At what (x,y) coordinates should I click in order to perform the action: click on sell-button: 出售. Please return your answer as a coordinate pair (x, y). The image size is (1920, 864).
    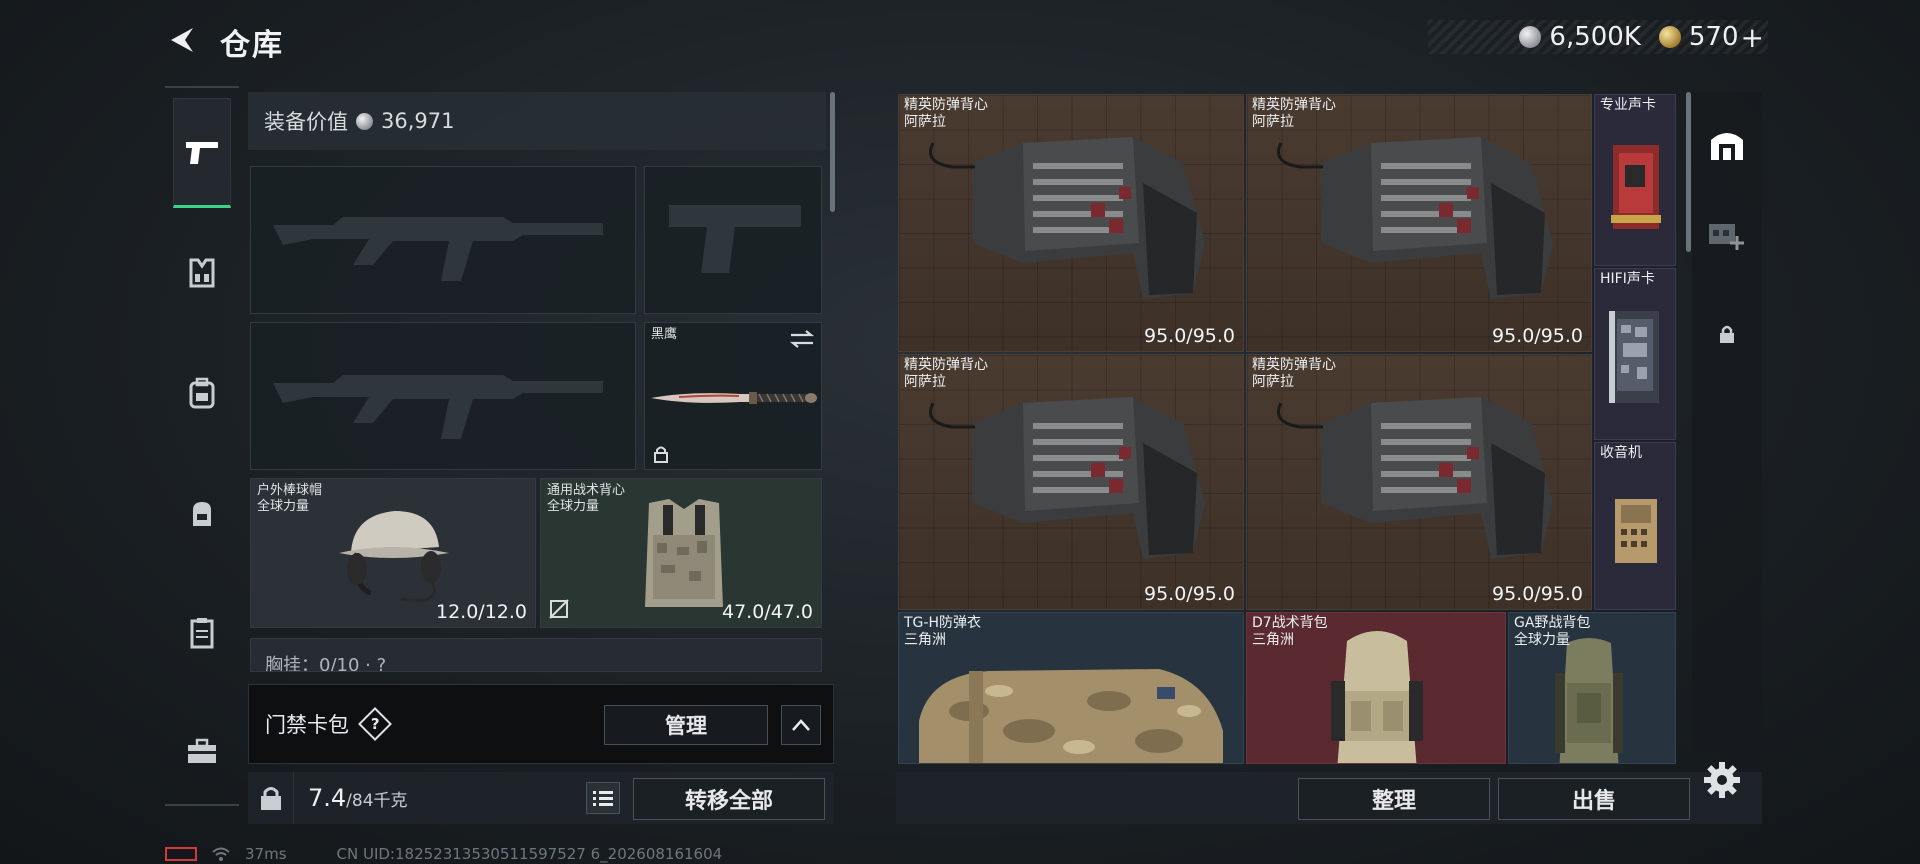
    Looking at the image, I should click on (1594, 799).